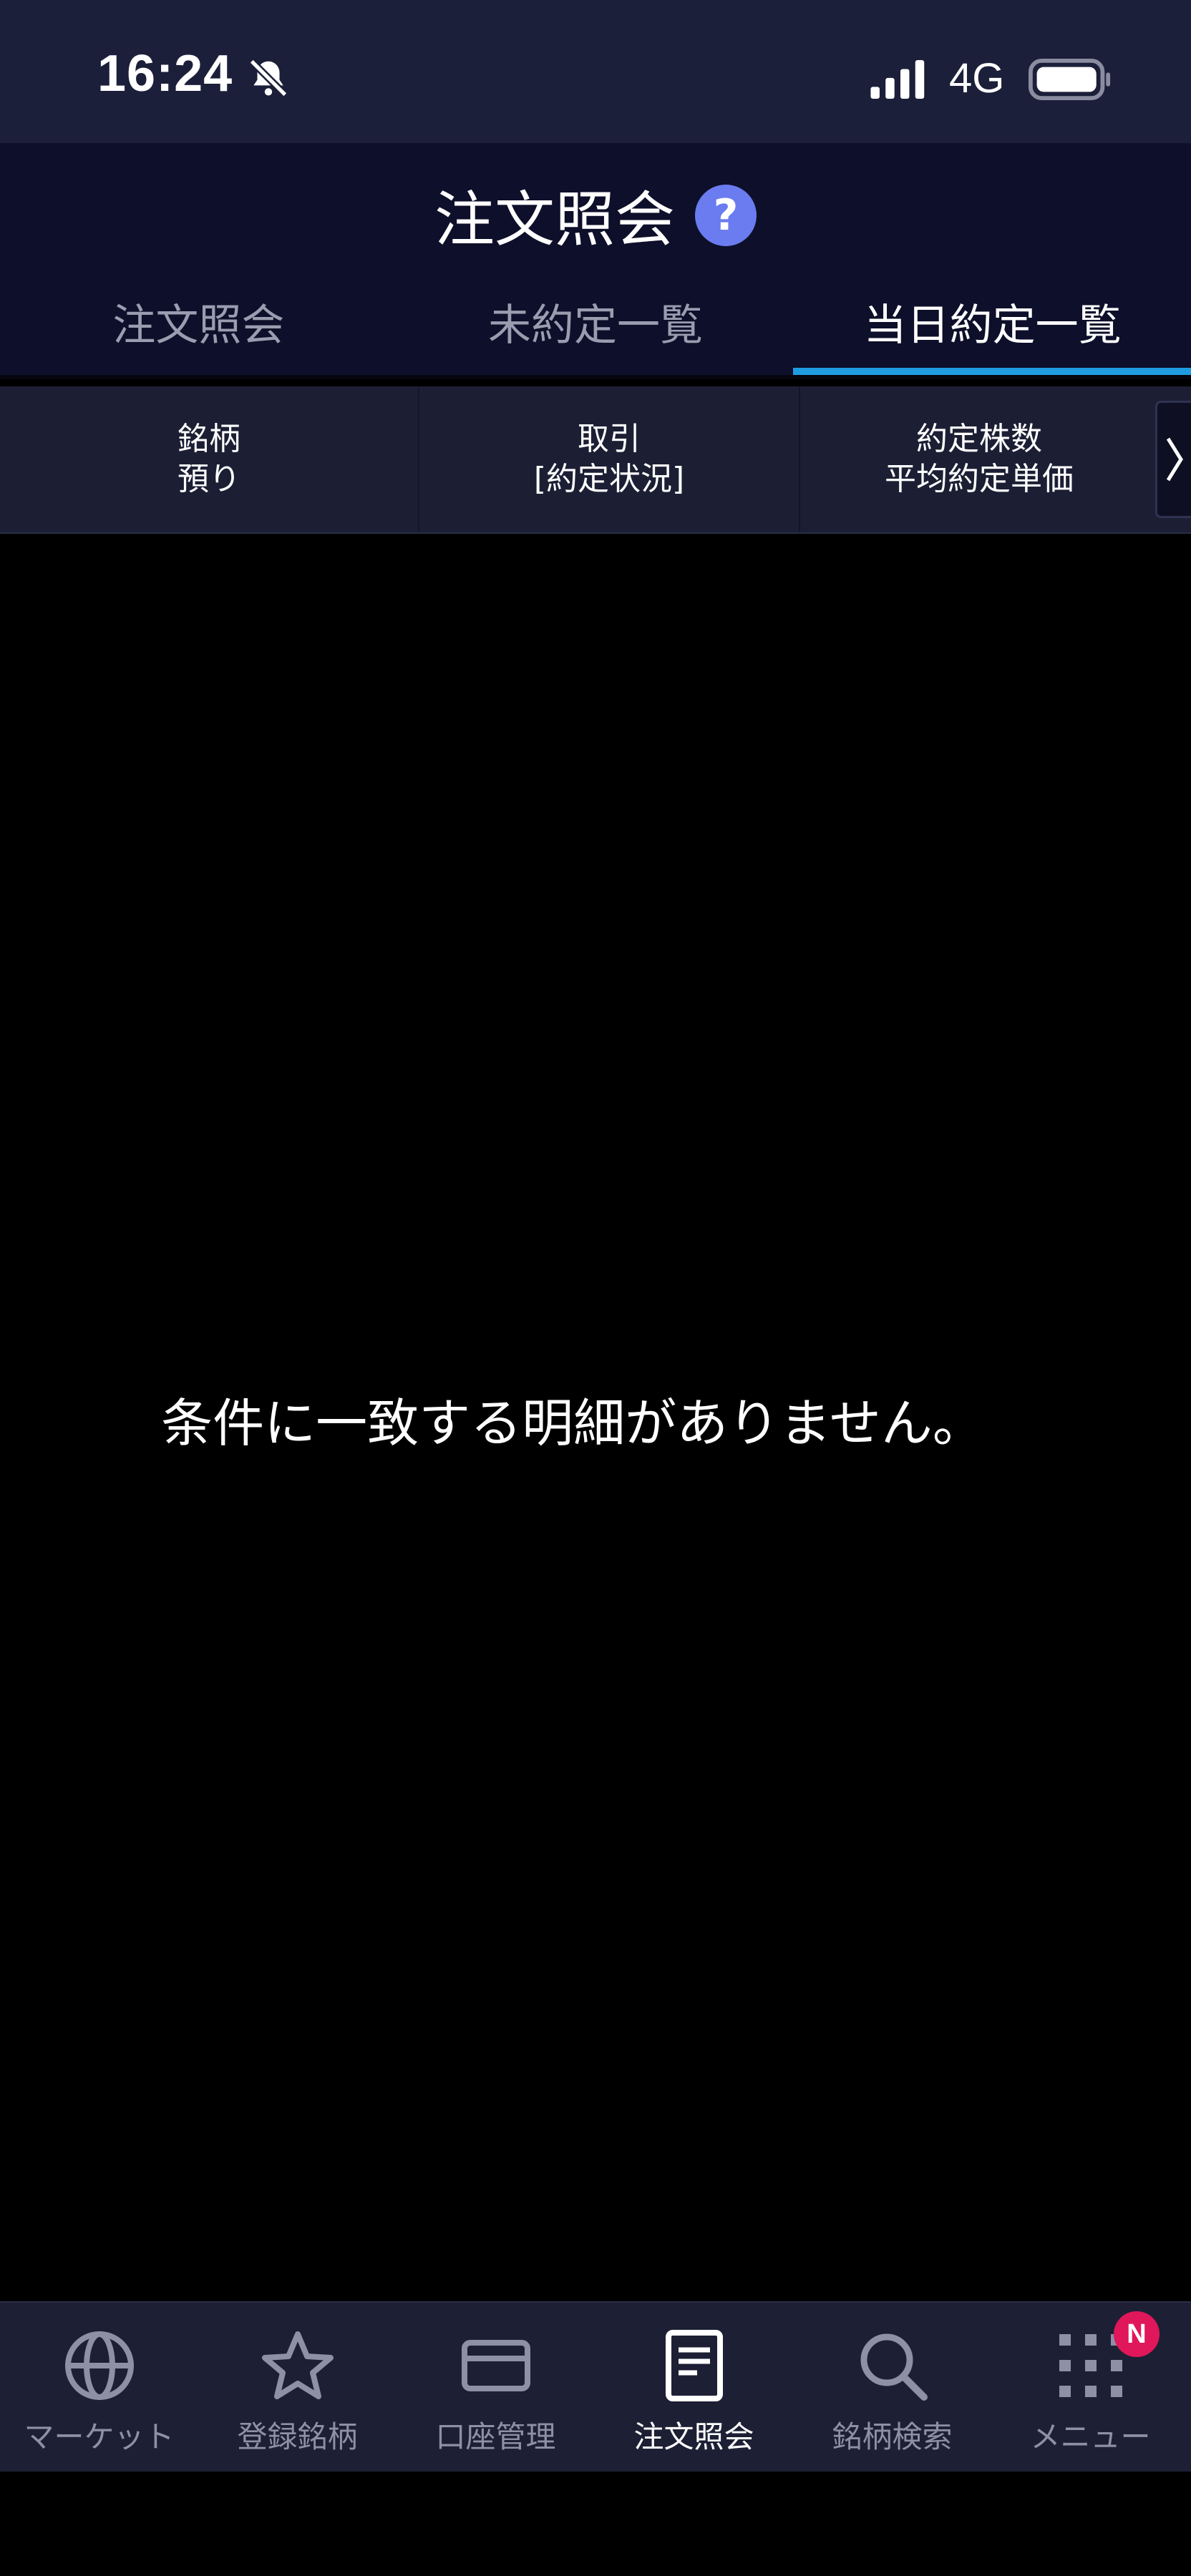  I want to click on tab-bar: 注文照会 未約定一覧 当日約定一覧, so click(595, 329).